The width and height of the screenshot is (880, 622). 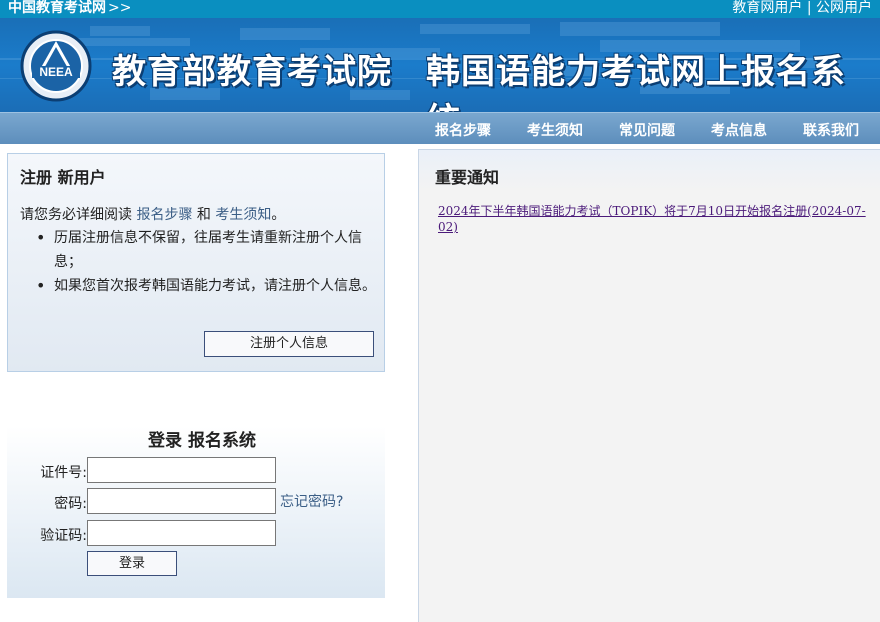 I want to click on register-intro: 请您务必详细阅读 报名步骤 和 考生须知。, so click(x=152, y=215).